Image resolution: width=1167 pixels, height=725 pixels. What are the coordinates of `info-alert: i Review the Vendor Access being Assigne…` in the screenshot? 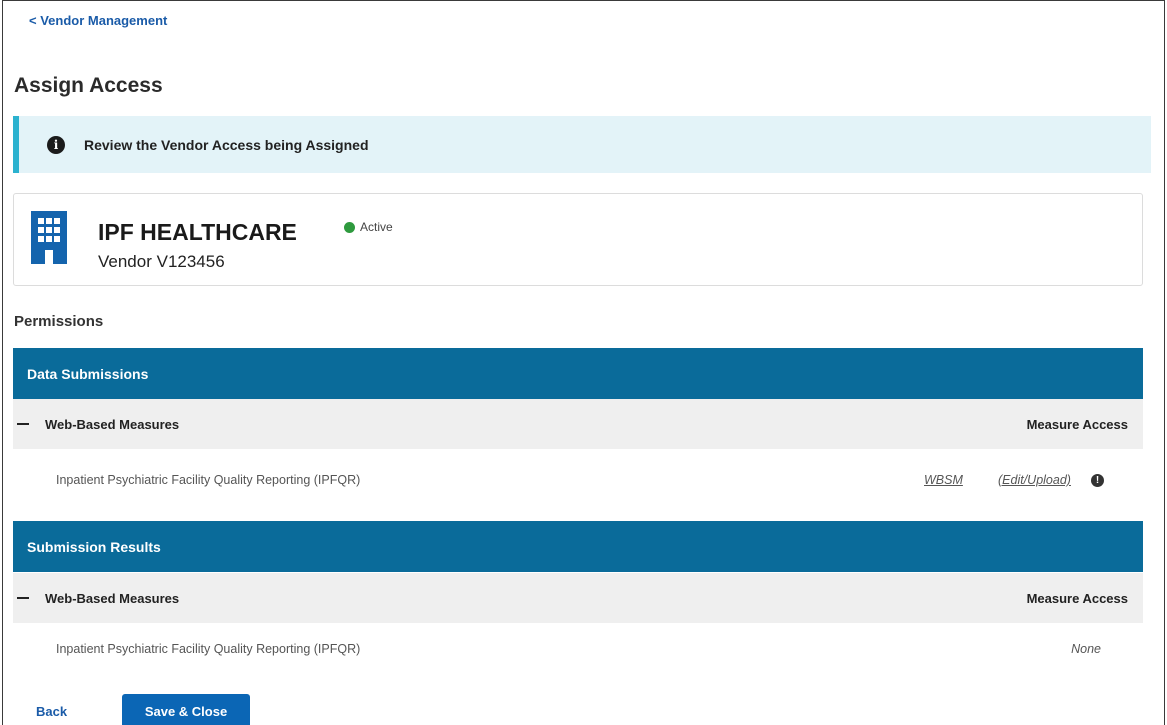 It's located at (582, 144).